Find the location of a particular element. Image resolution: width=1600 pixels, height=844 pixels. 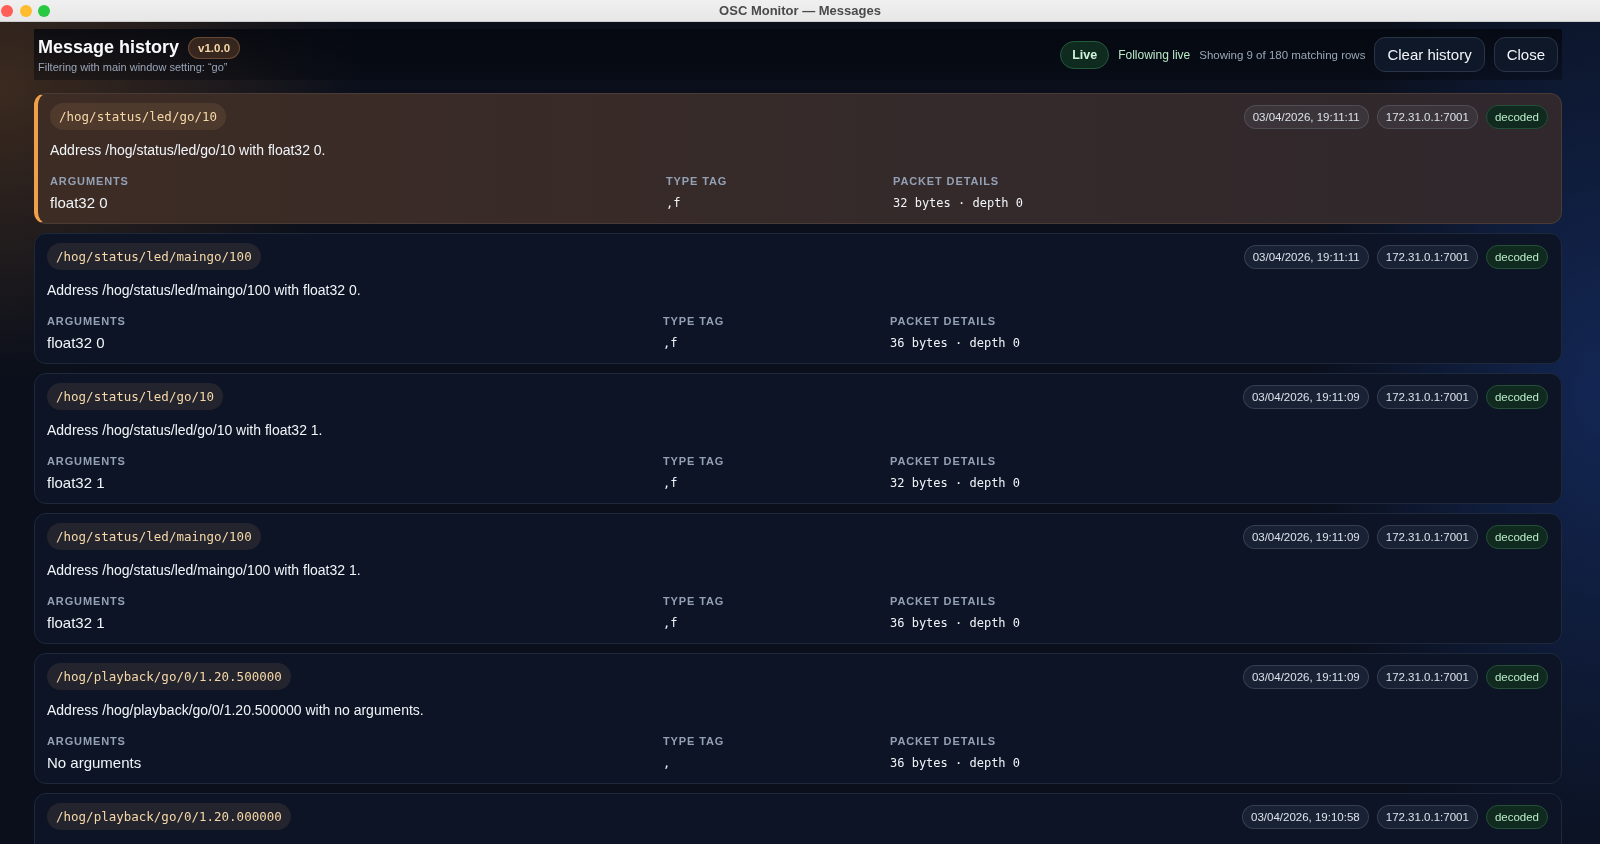

live-badge: Live is located at coordinates (1085, 54).